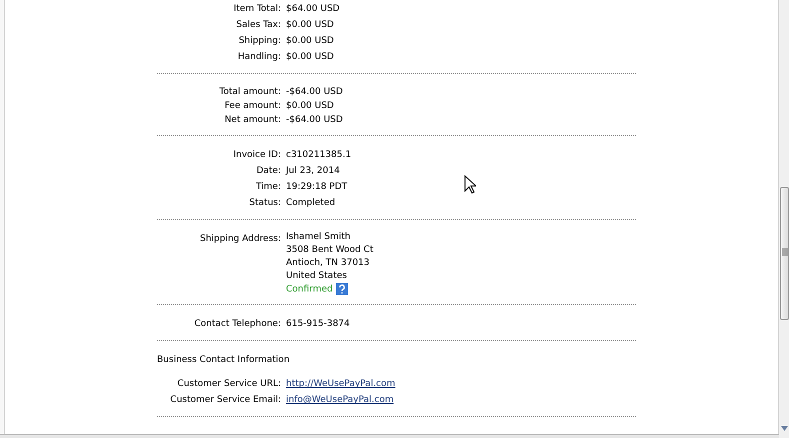  I want to click on section-heading: Business Contact Information, so click(224, 361).